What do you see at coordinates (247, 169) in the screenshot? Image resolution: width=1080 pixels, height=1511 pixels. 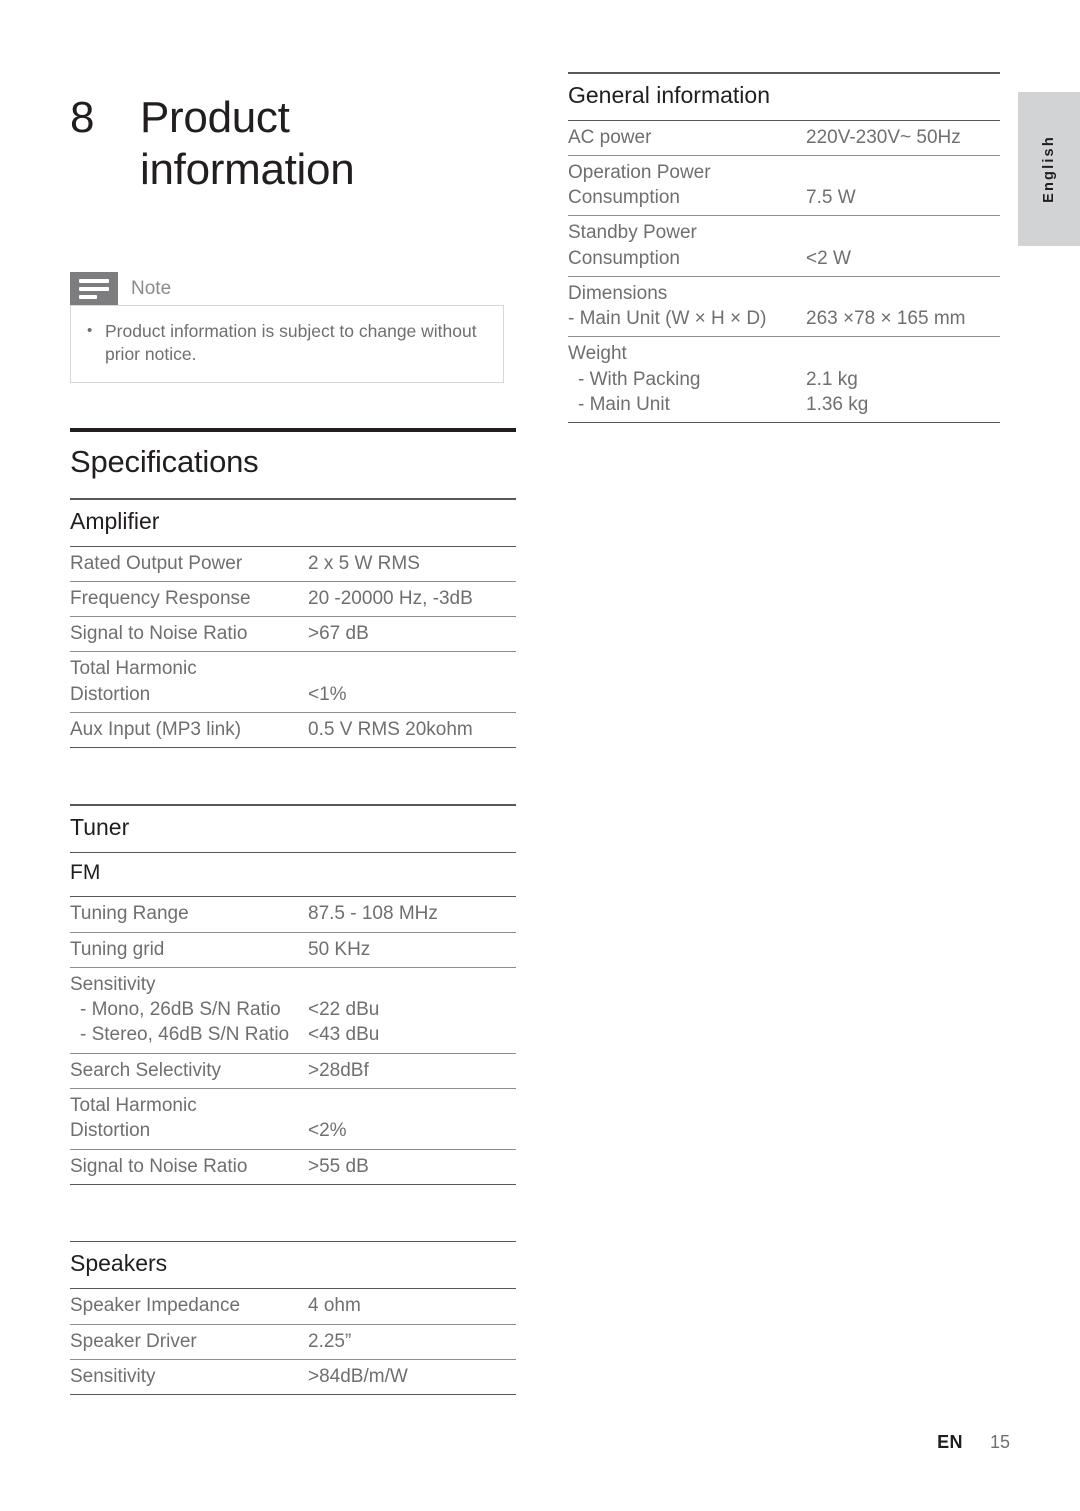 I see `chapter-title-line-2: information` at bounding box center [247, 169].